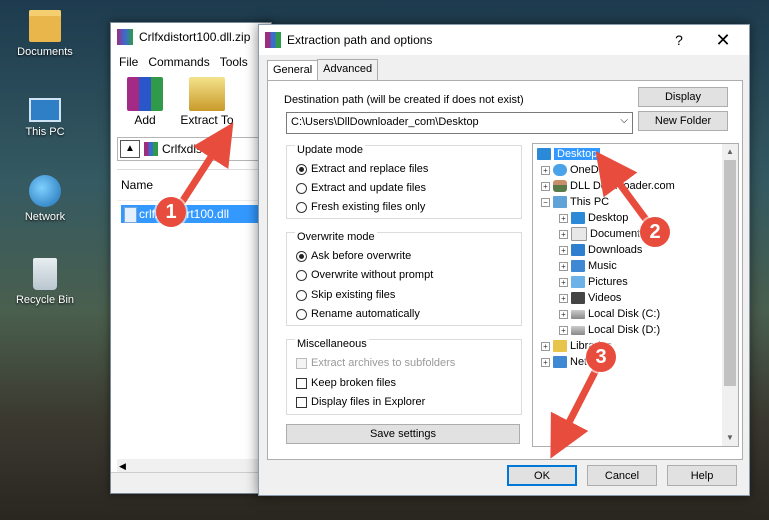  I want to click on destination-combo: ⌵, so click(459, 123).